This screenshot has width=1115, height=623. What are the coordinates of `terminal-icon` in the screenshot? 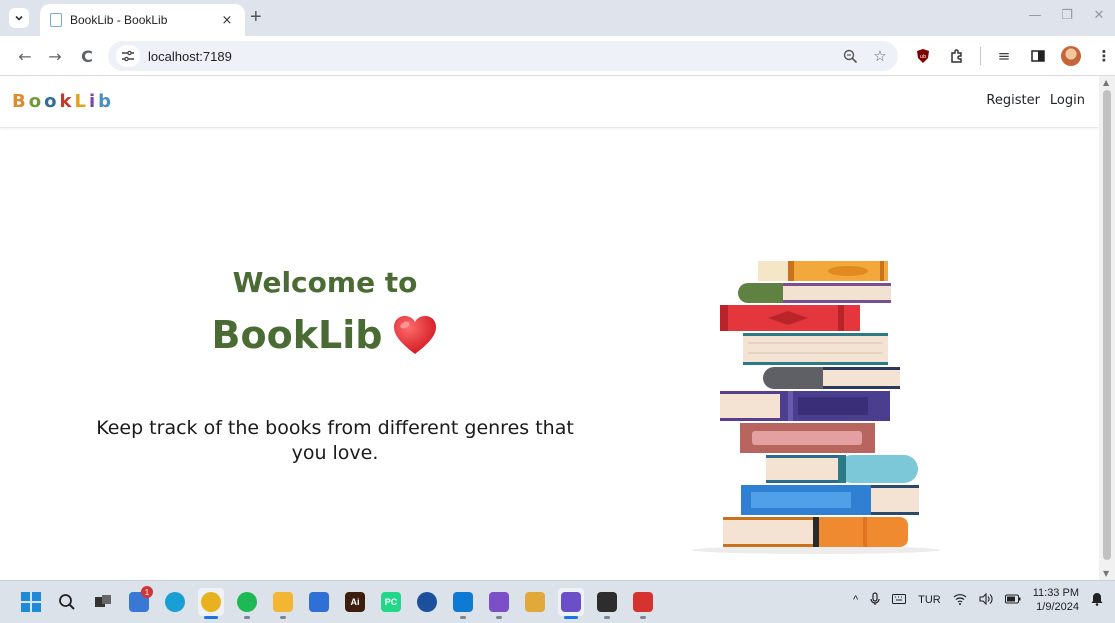 It's located at (607, 602).